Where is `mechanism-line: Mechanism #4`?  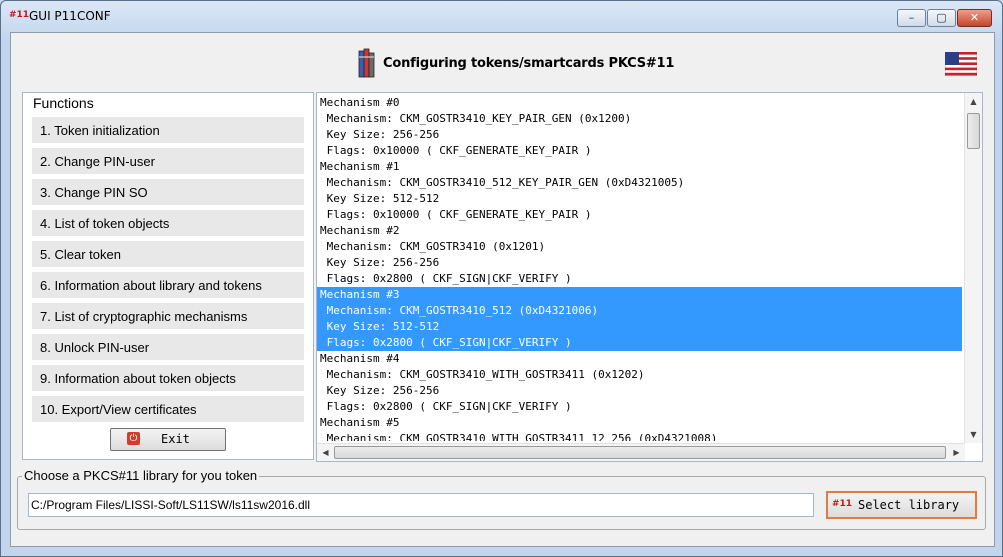 mechanism-line: Mechanism #4 is located at coordinates (639, 359).